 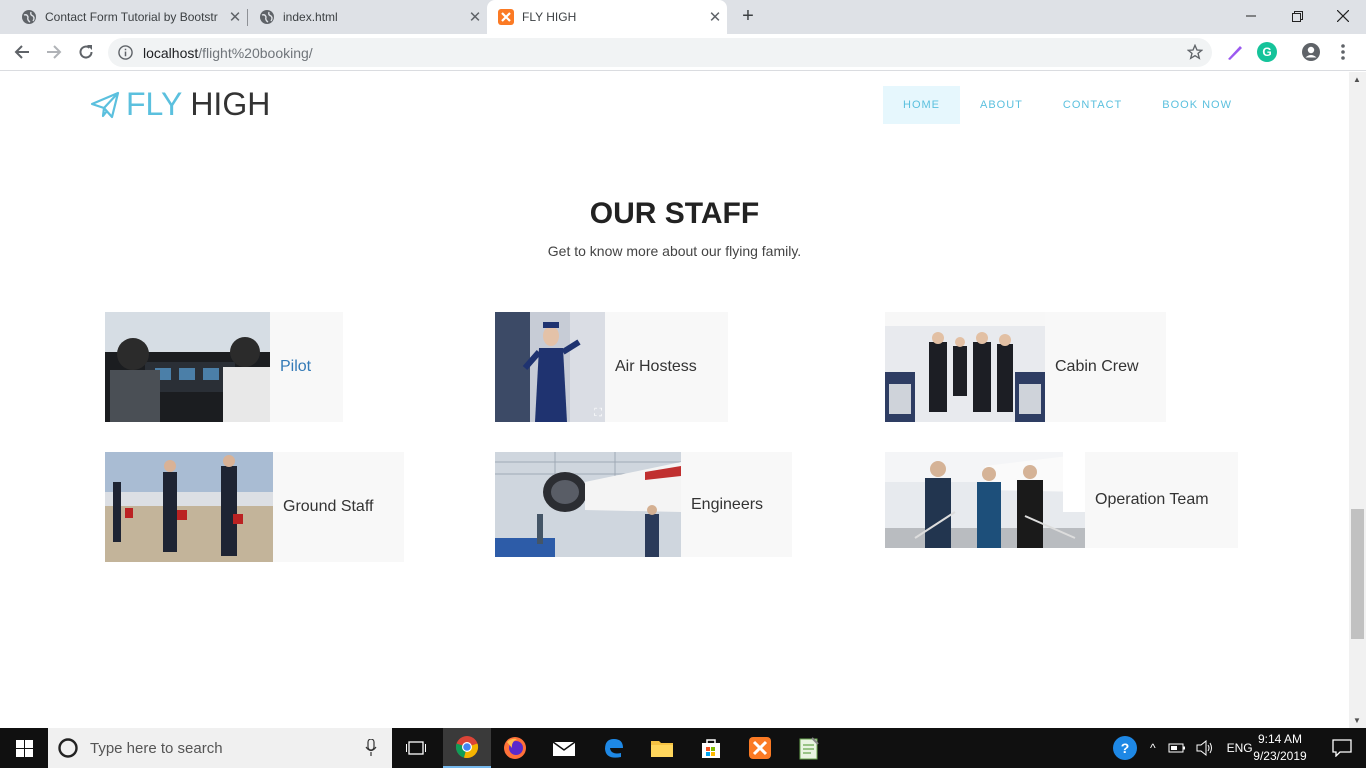 What do you see at coordinates (588, 504) in the screenshot?
I see `engineers-hangar-photo` at bounding box center [588, 504].